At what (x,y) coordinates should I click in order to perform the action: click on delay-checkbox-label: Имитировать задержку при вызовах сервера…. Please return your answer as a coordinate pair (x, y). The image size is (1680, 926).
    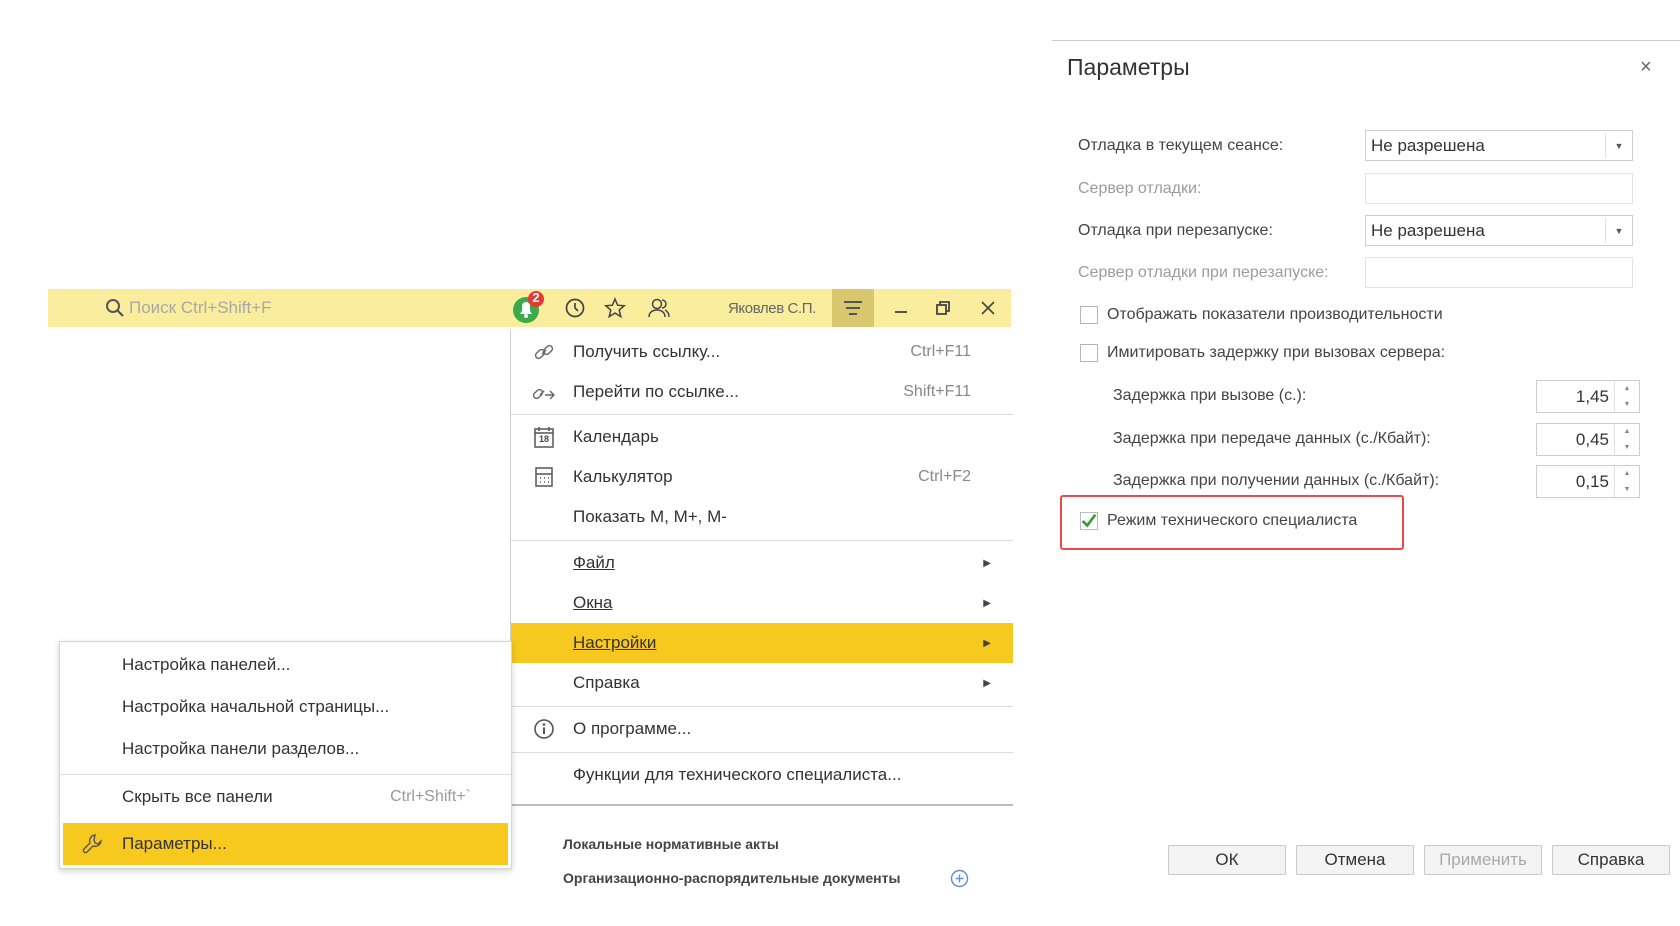
    Looking at the image, I should click on (1276, 352).